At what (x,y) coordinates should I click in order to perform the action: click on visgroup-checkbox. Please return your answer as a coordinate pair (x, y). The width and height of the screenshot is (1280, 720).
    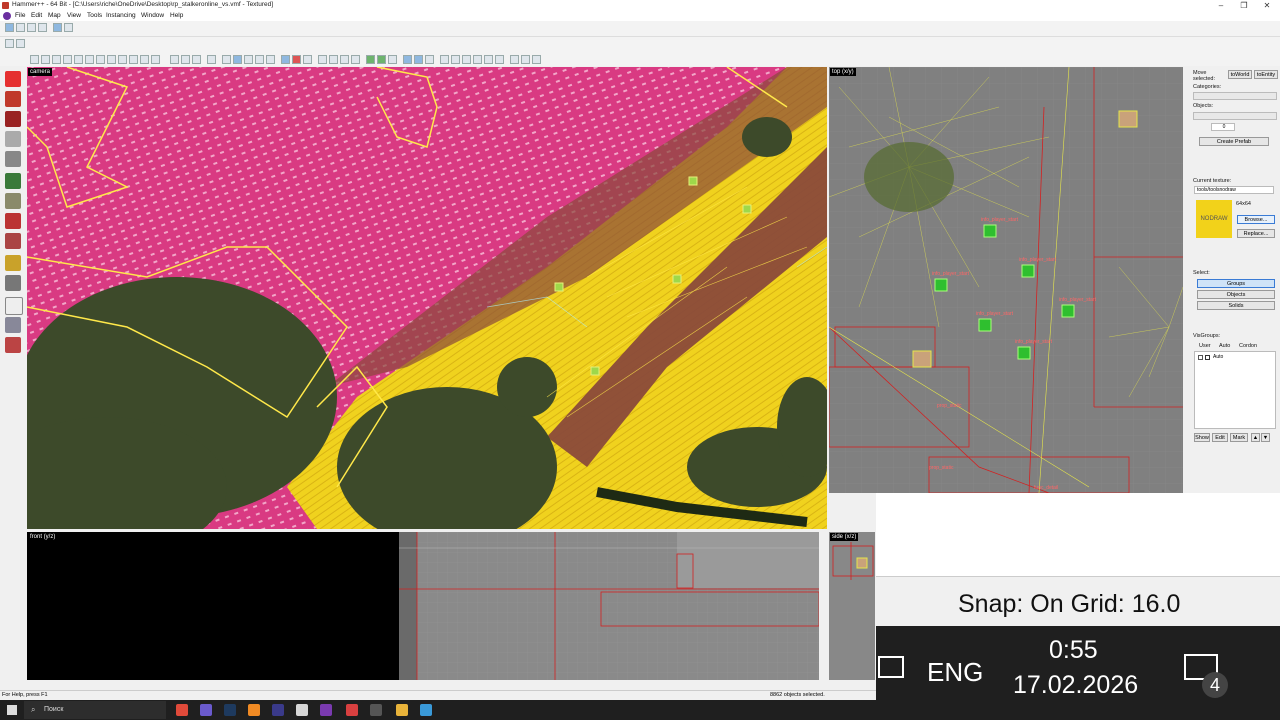
    Looking at the image, I should click on (1207, 357).